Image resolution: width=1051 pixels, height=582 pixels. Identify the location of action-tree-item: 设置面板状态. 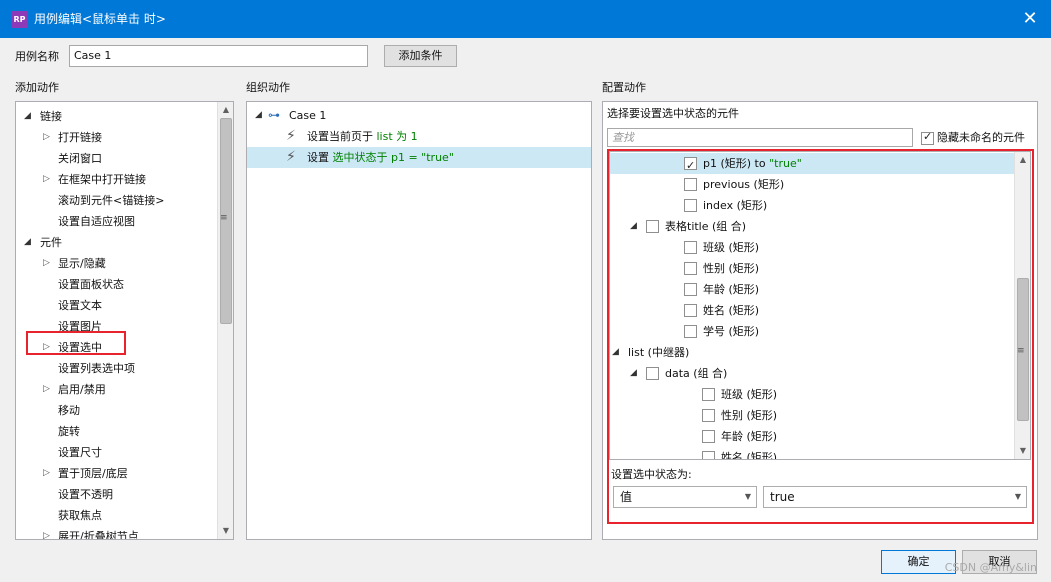
(124, 284).